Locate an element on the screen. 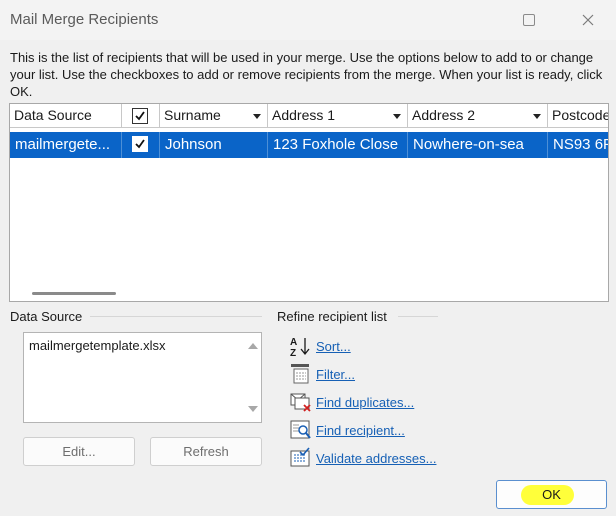 This screenshot has height=516, width=616. refine-label: Refine recipient list is located at coordinates (332, 316).